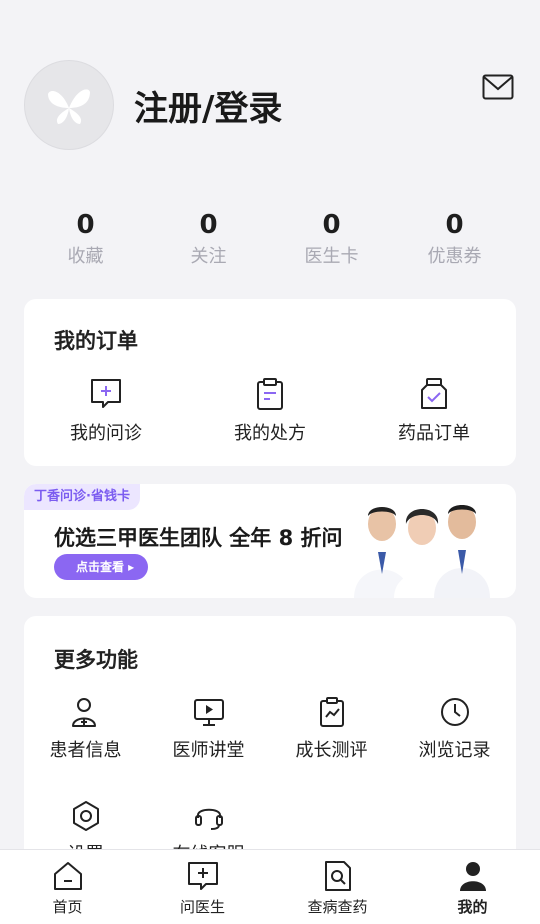 This screenshot has height=924, width=540. I want to click on tab-mine: 我的, so click(472, 887).